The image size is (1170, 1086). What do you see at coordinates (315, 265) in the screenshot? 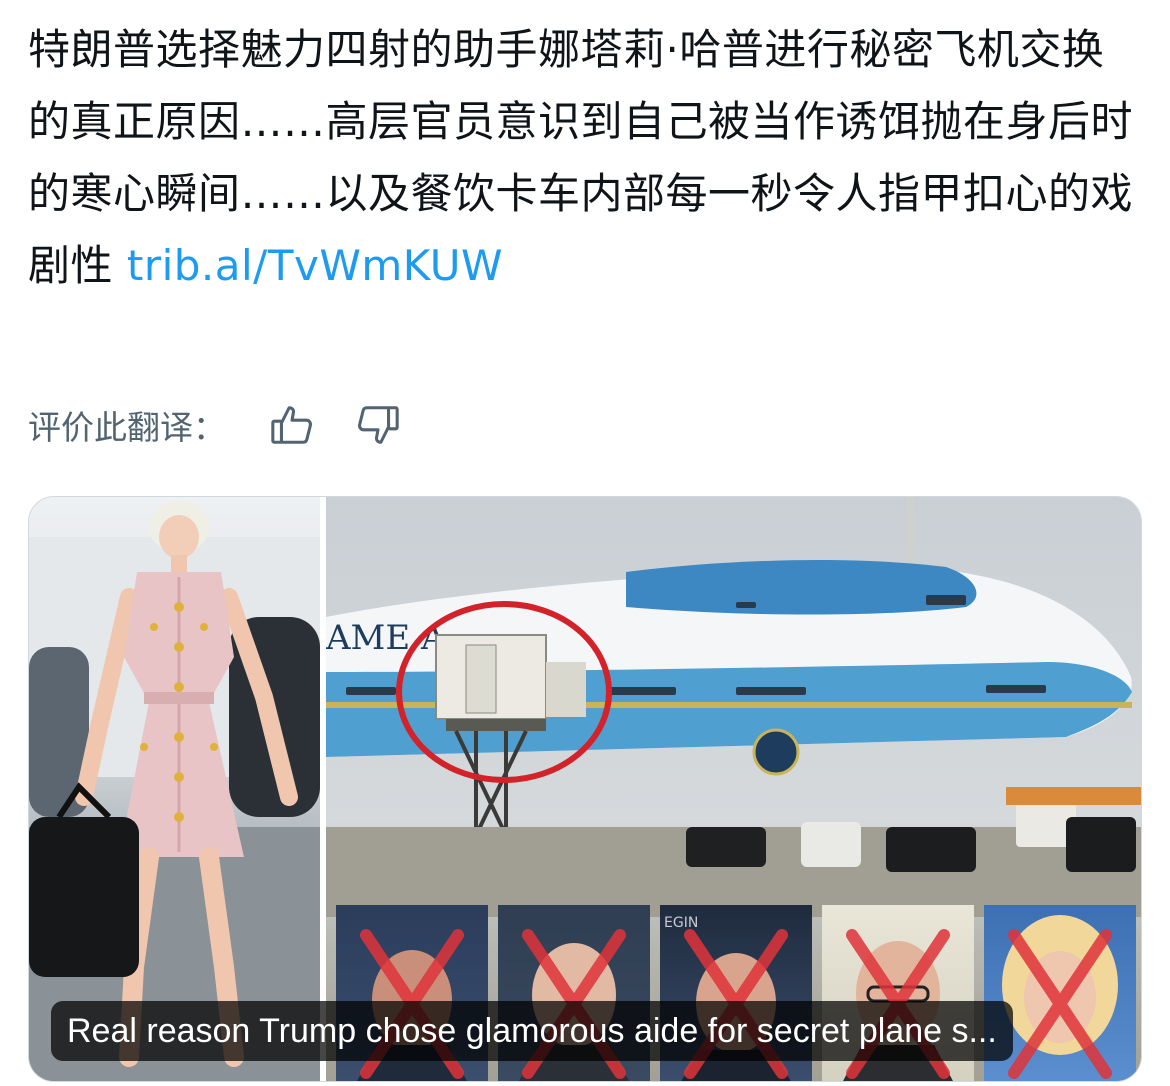
I see `tweet-link: trib.al/TvWmKUW` at bounding box center [315, 265].